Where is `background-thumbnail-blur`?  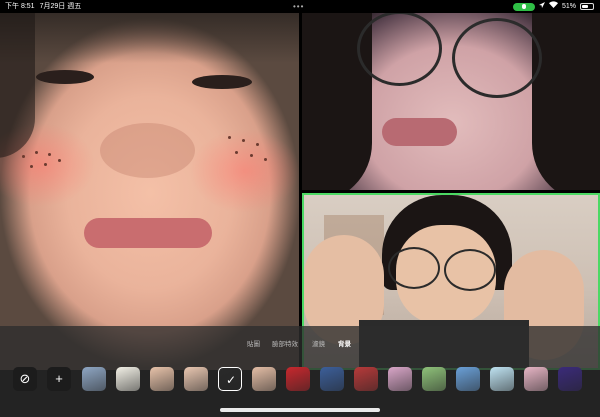 background-thumbnail-blur is located at coordinates (94, 379).